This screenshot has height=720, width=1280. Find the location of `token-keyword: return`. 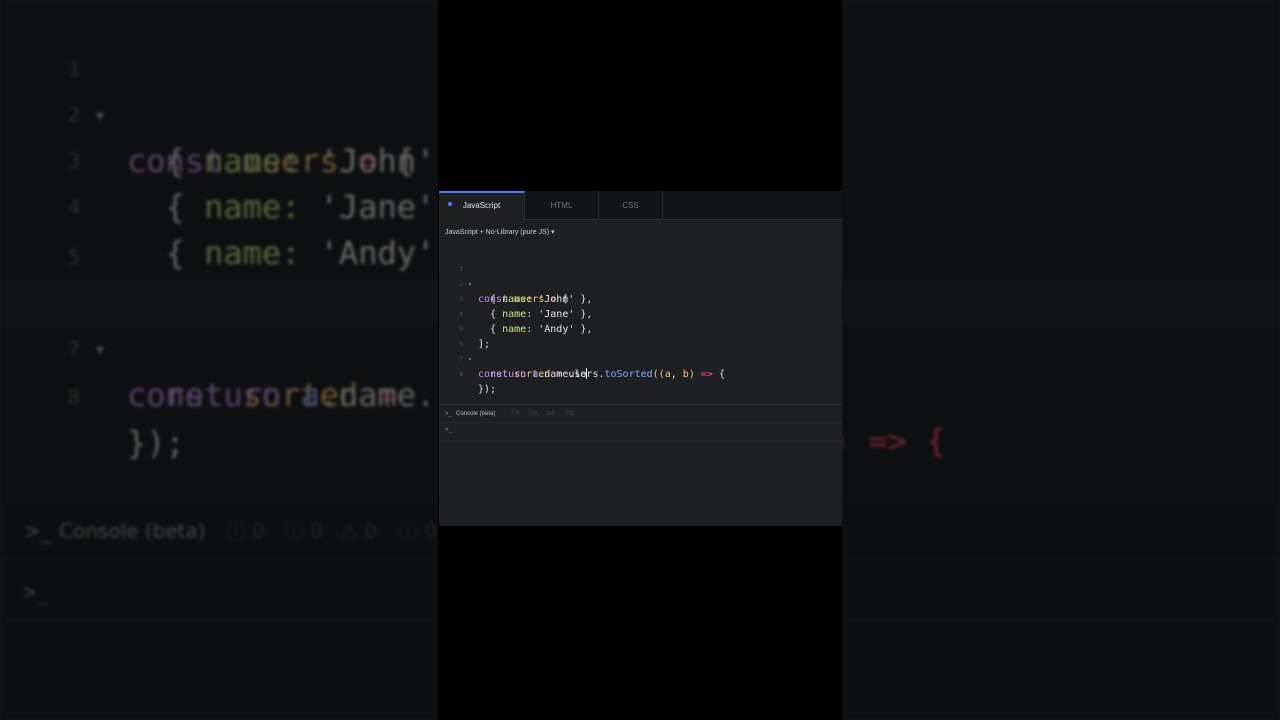

token-keyword: return is located at coordinates (508, 374).